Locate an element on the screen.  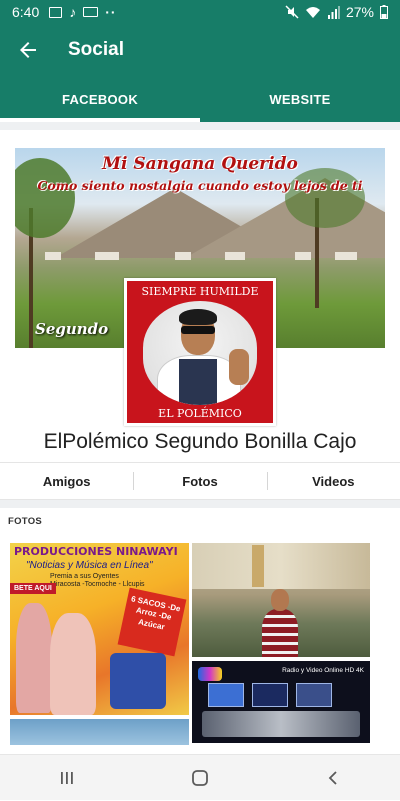
photo-label-text: Radio y Video Online HD 4K is located at coordinates (323, 670).